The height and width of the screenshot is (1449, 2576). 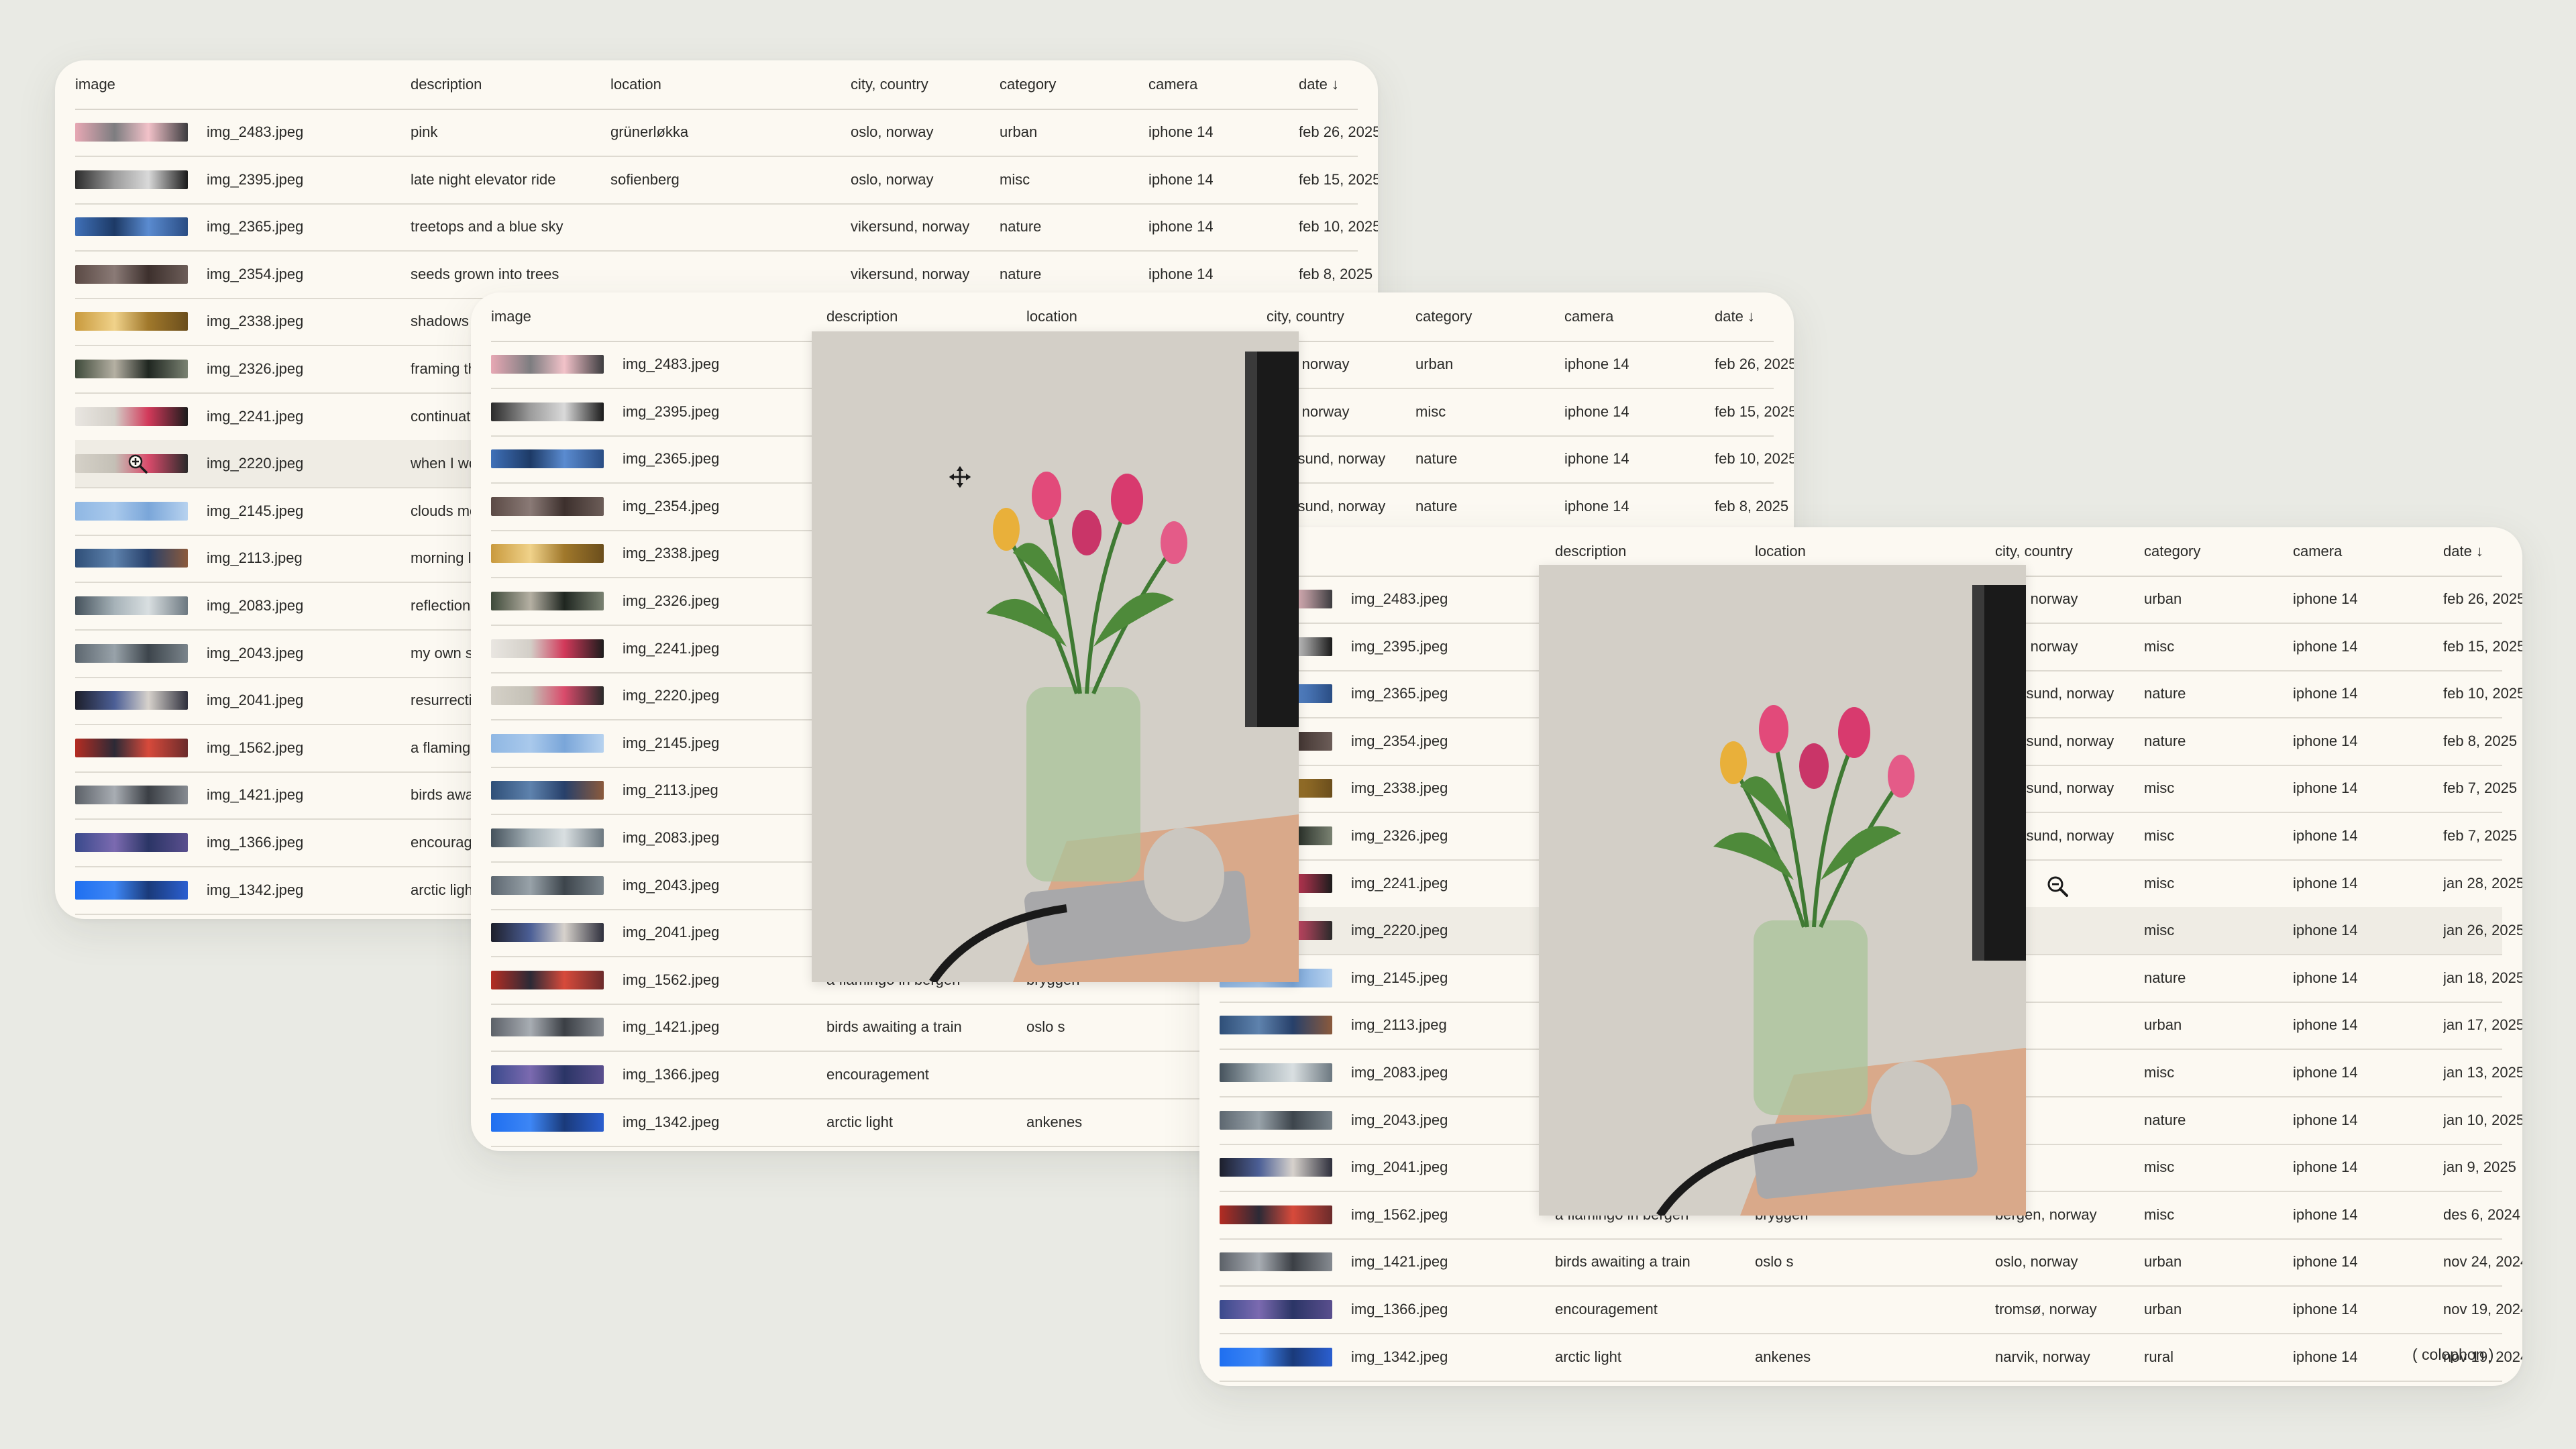 I want to click on filename: img_2241.jpeg, so click(x=255, y=416).